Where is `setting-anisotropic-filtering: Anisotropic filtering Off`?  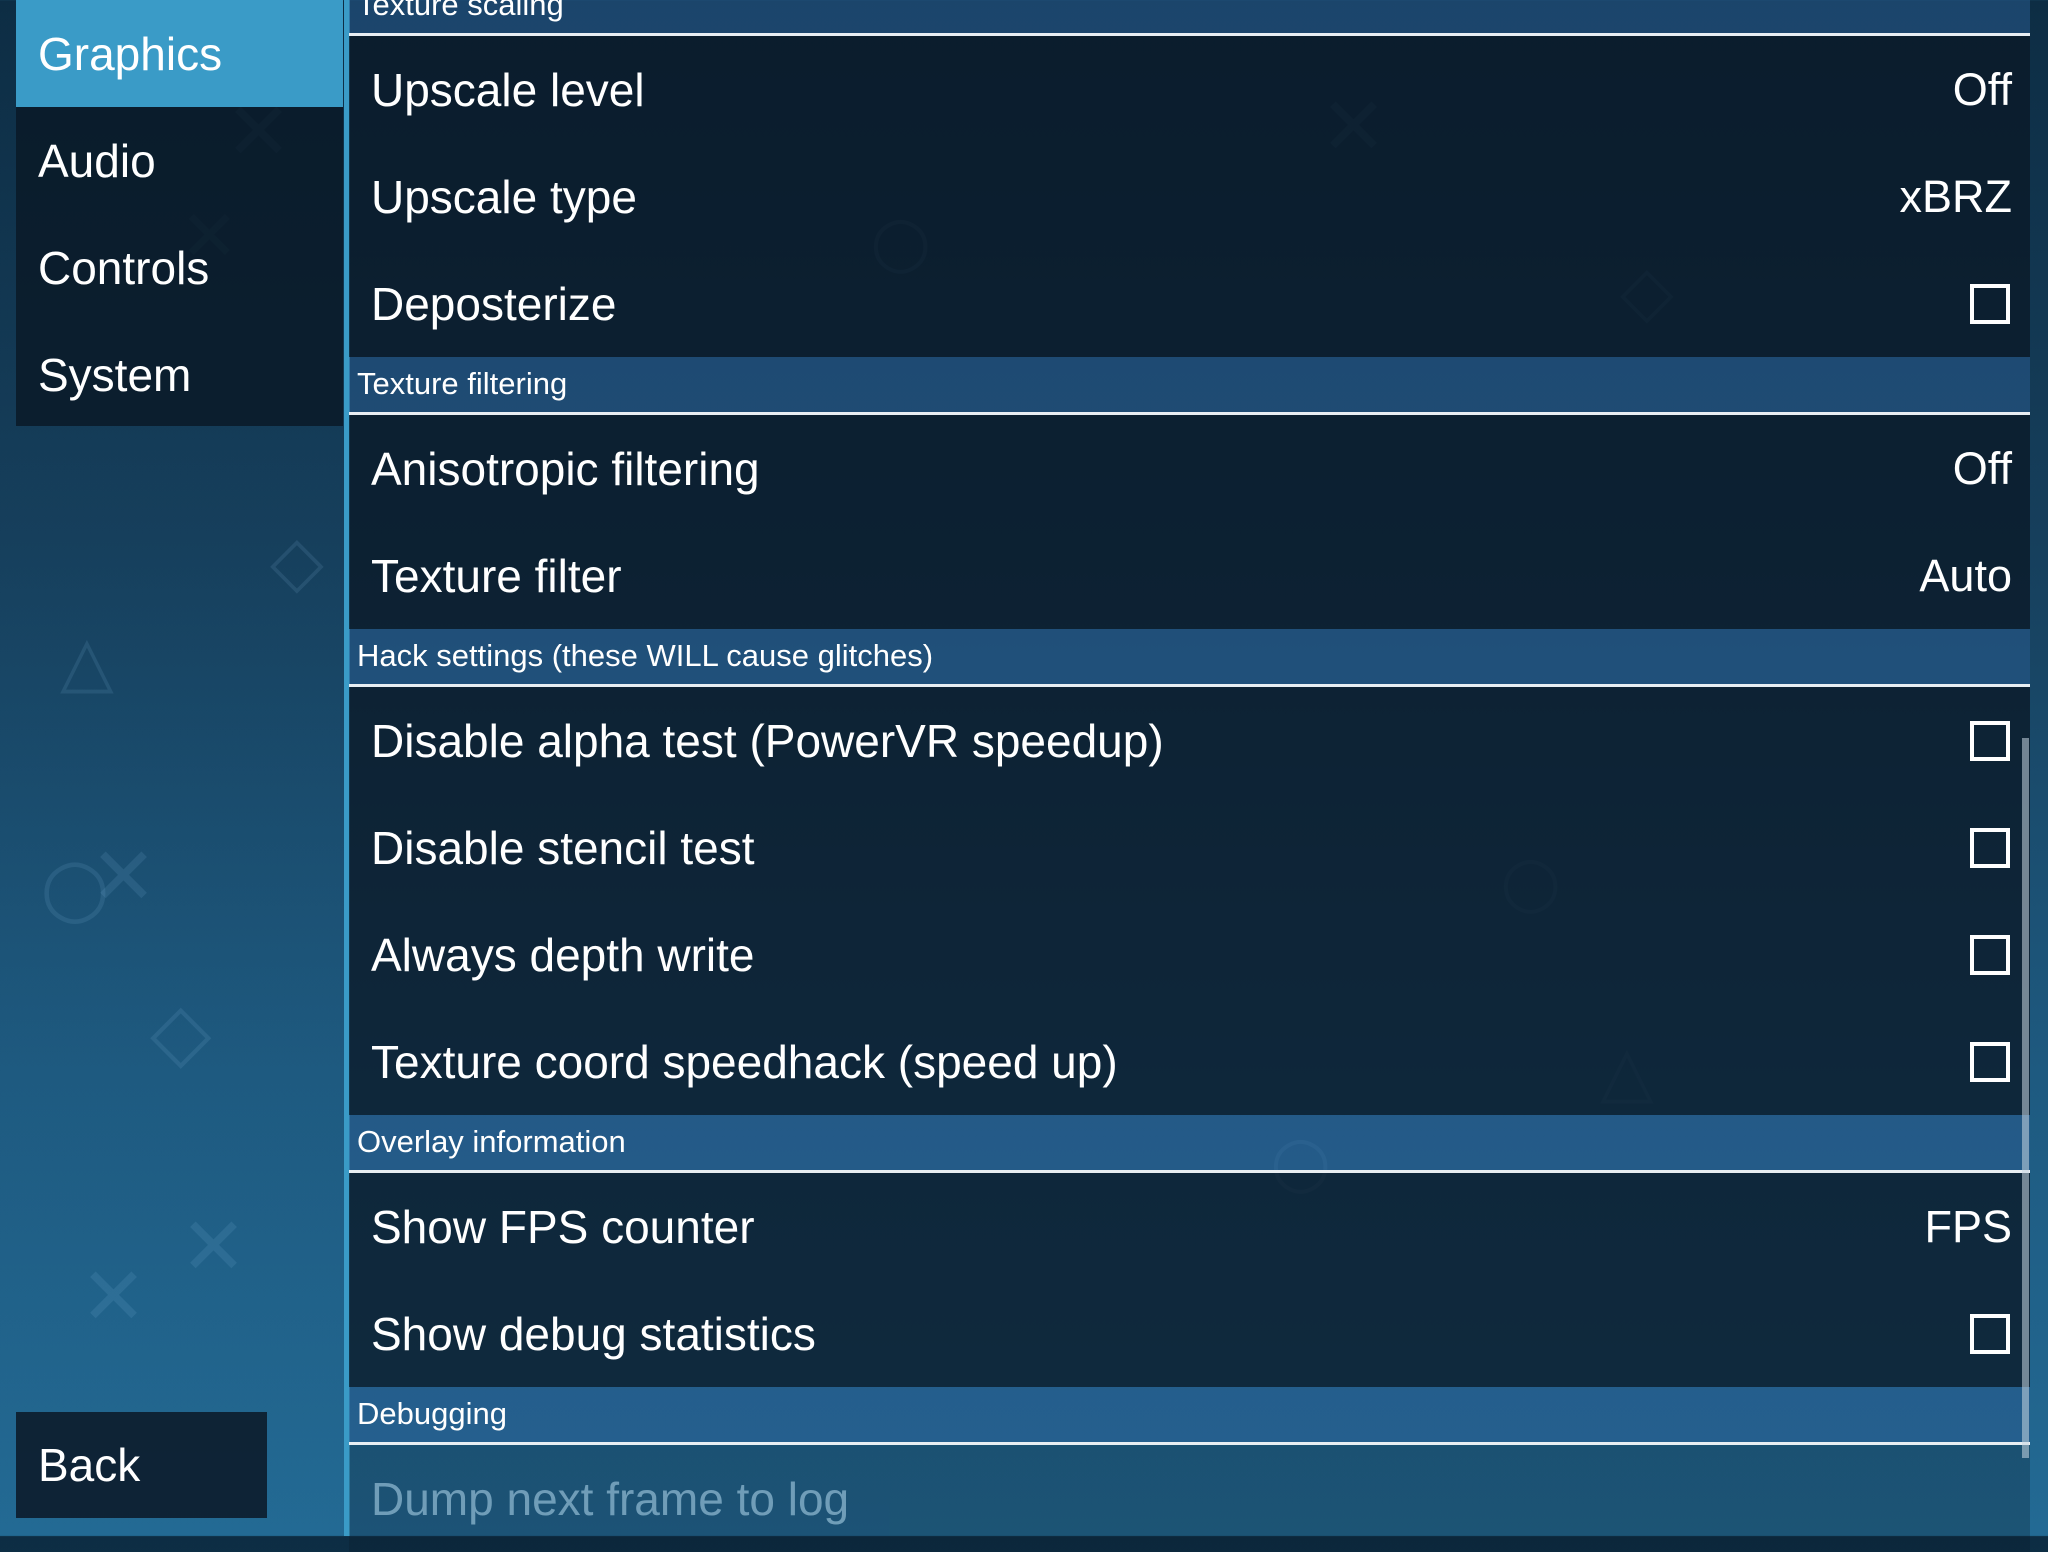
setting-anisotropic-filtering: Anisotropic filtering Off is located at coordinates (1189, 468).